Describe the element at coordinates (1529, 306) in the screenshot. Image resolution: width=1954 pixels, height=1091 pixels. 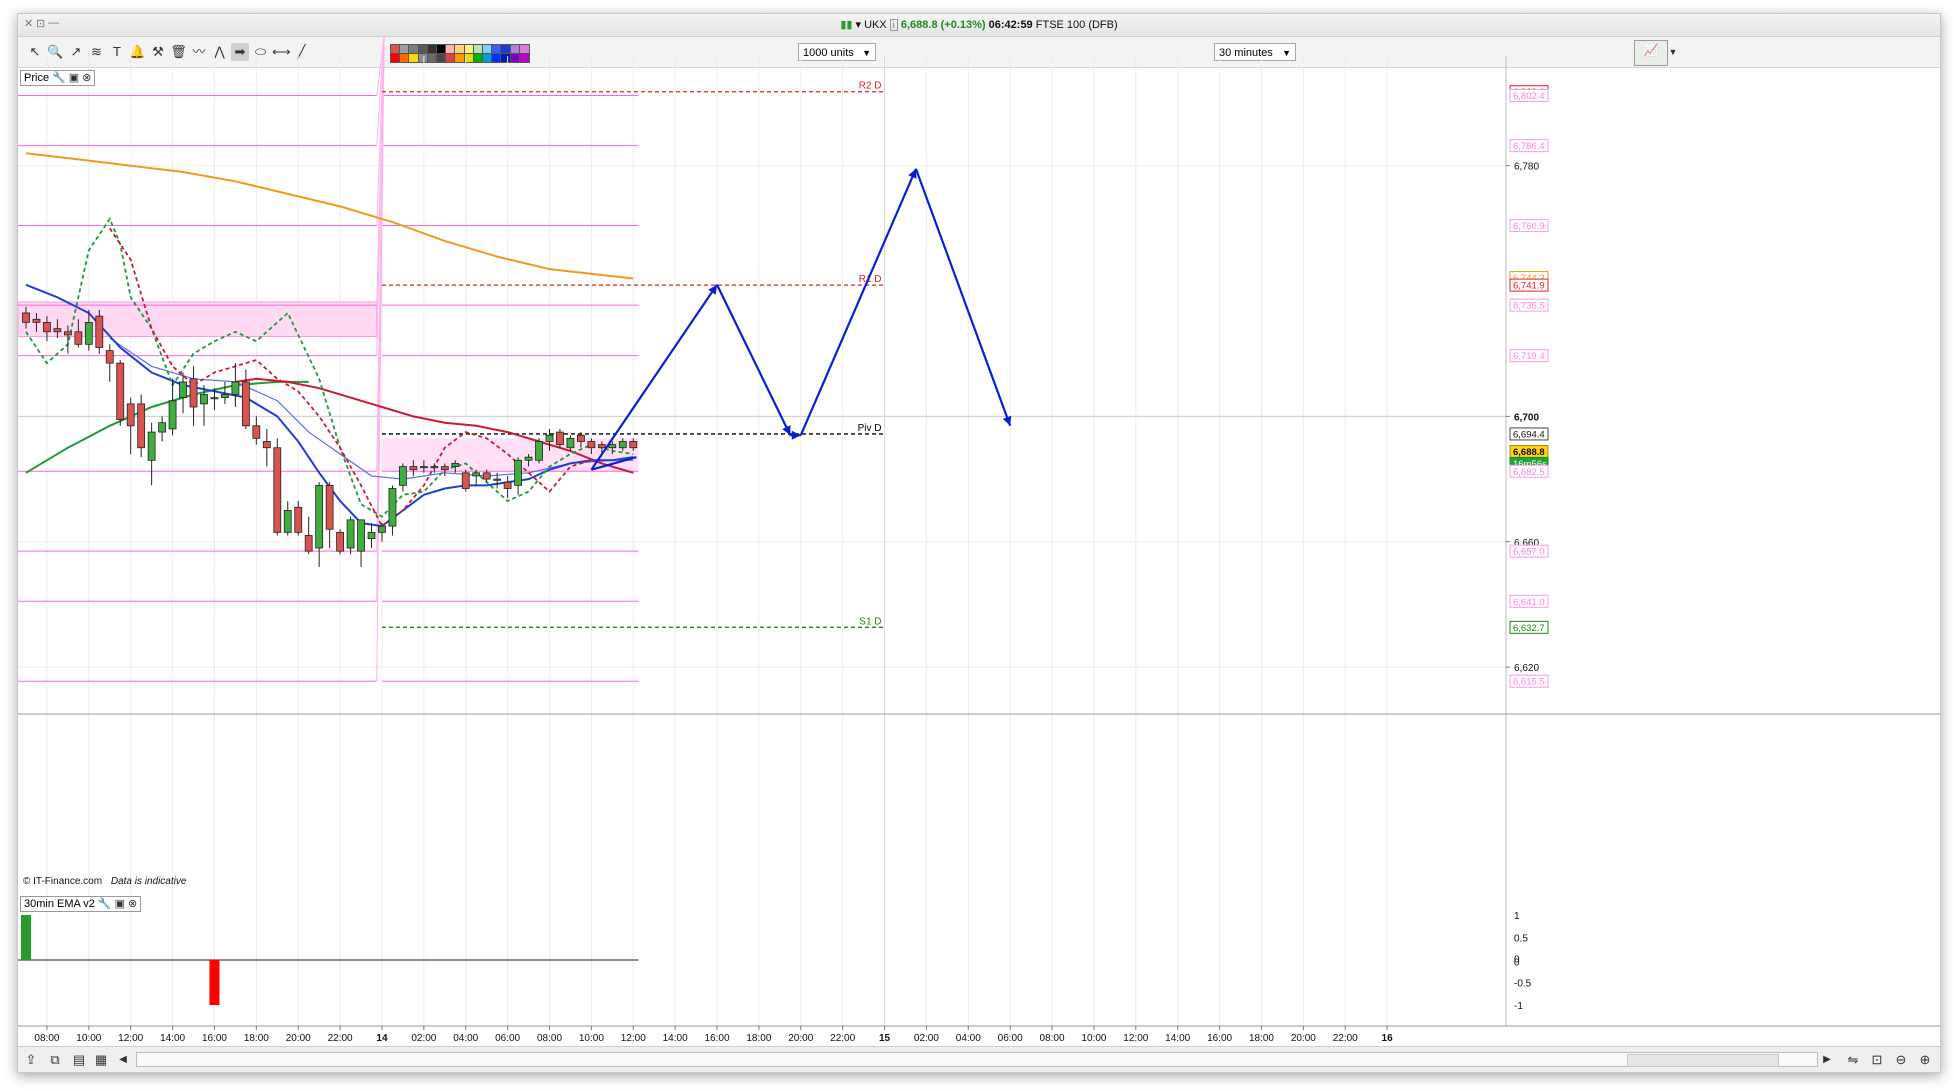
I see `price-label-text: 6,735.5` at that location.